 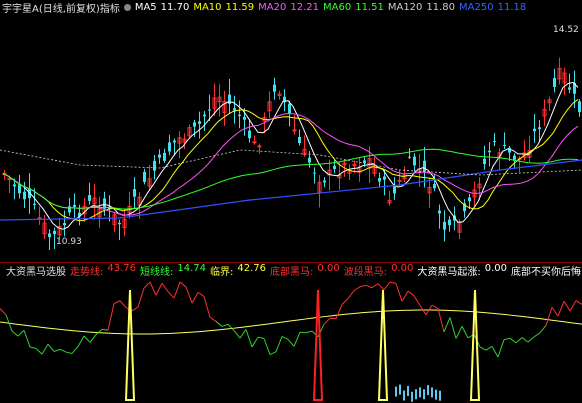 What do you see at coordinates (127, 7) in the screenshot?
I see `settings-icon` at bounding box center [127, 7].